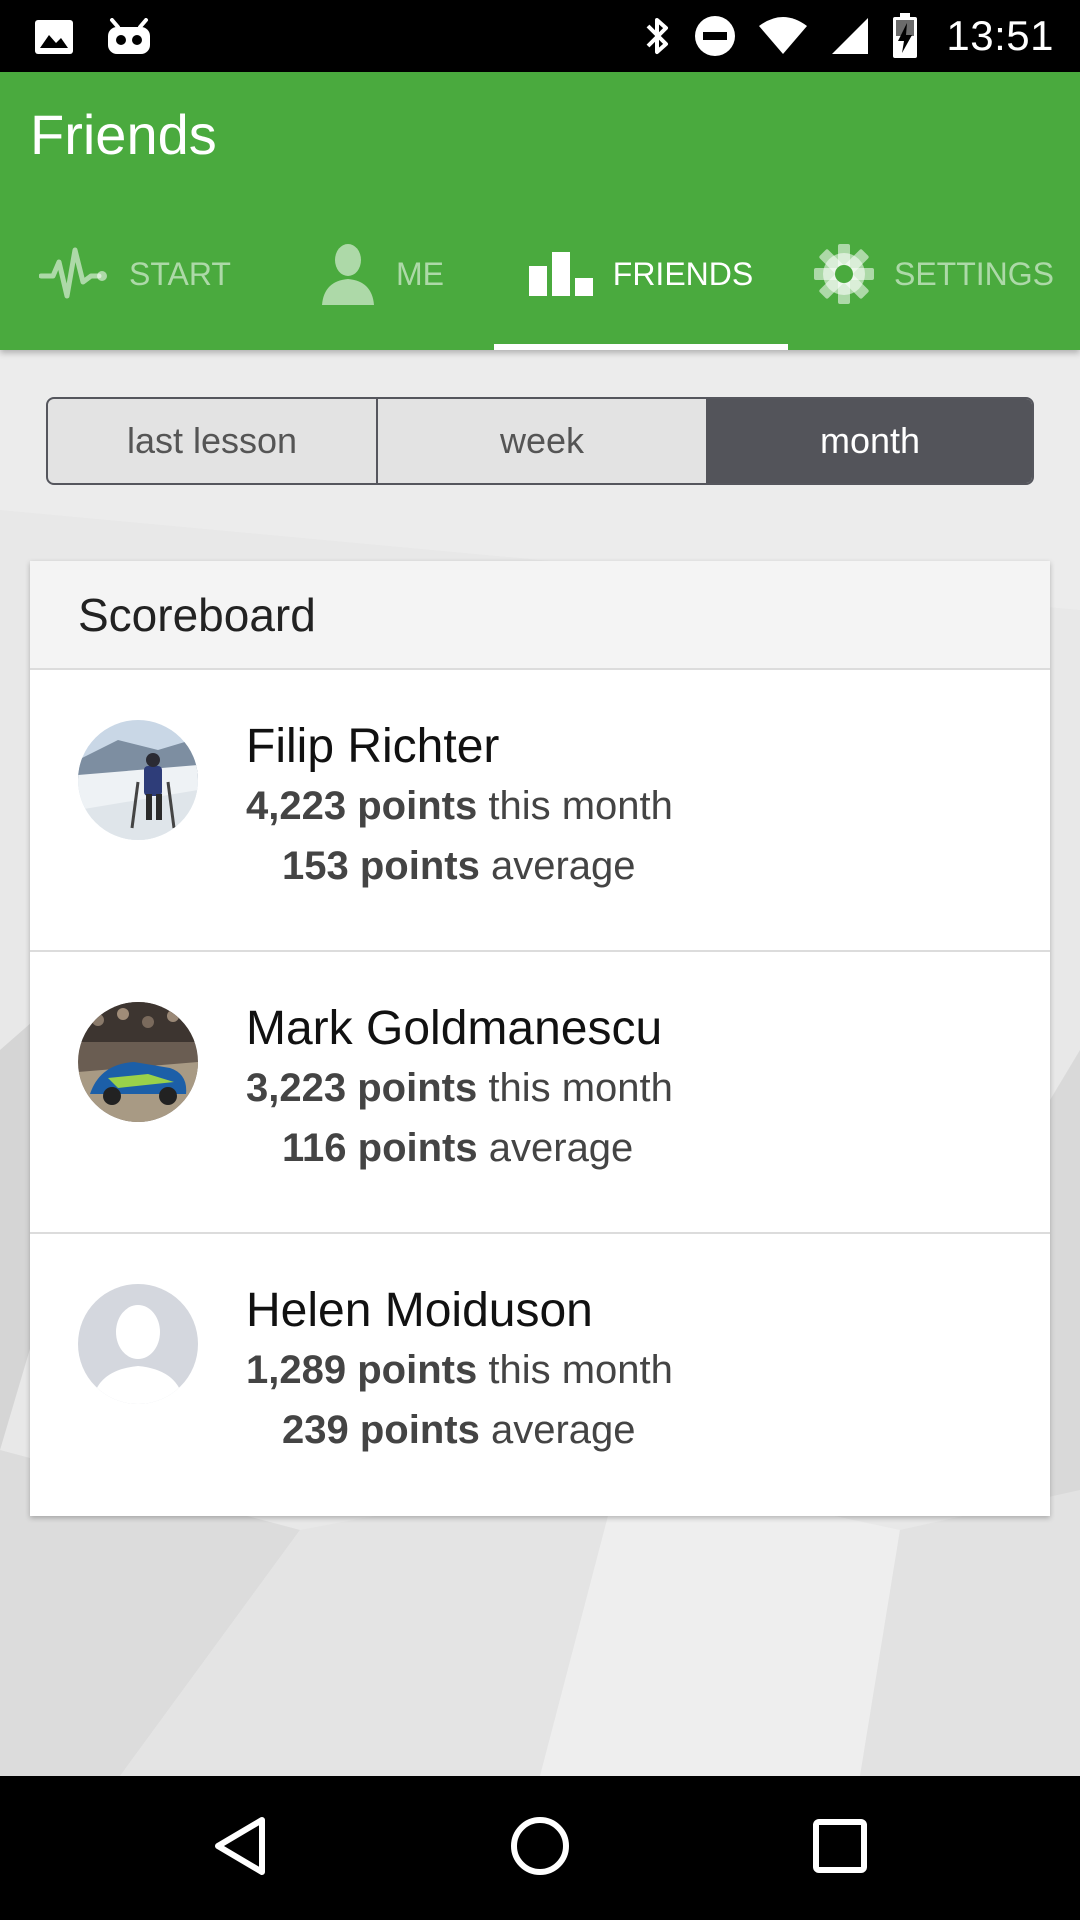 The image size is (1080, 1920). What do you see at coordinates (382, 274) in the screenshot?
I see `tab-me: ME` at bounding box center [382, 274].